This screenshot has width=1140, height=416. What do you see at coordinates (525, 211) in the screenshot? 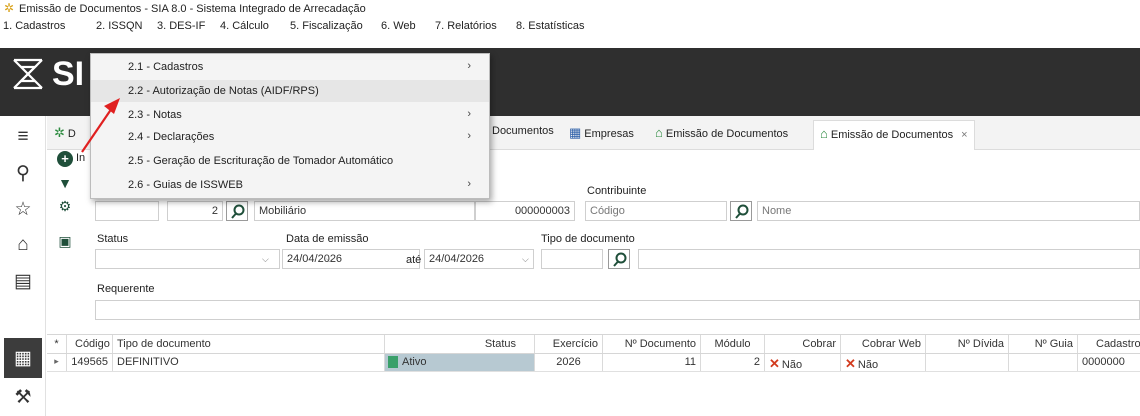
I see `code-field: 000000003` at bounding box center [525, 211].